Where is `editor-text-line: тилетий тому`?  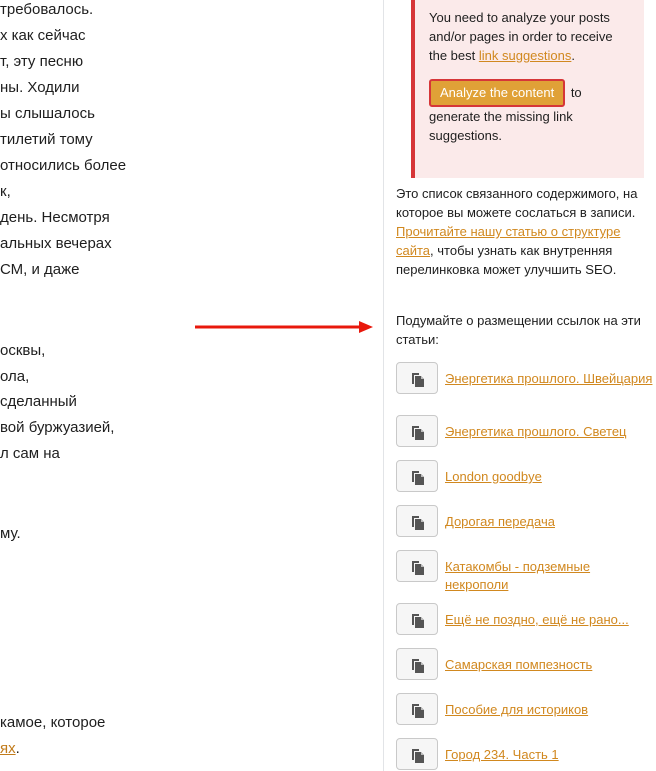
editor-text-line: тилетий тому is located at coordinates (46, 139).